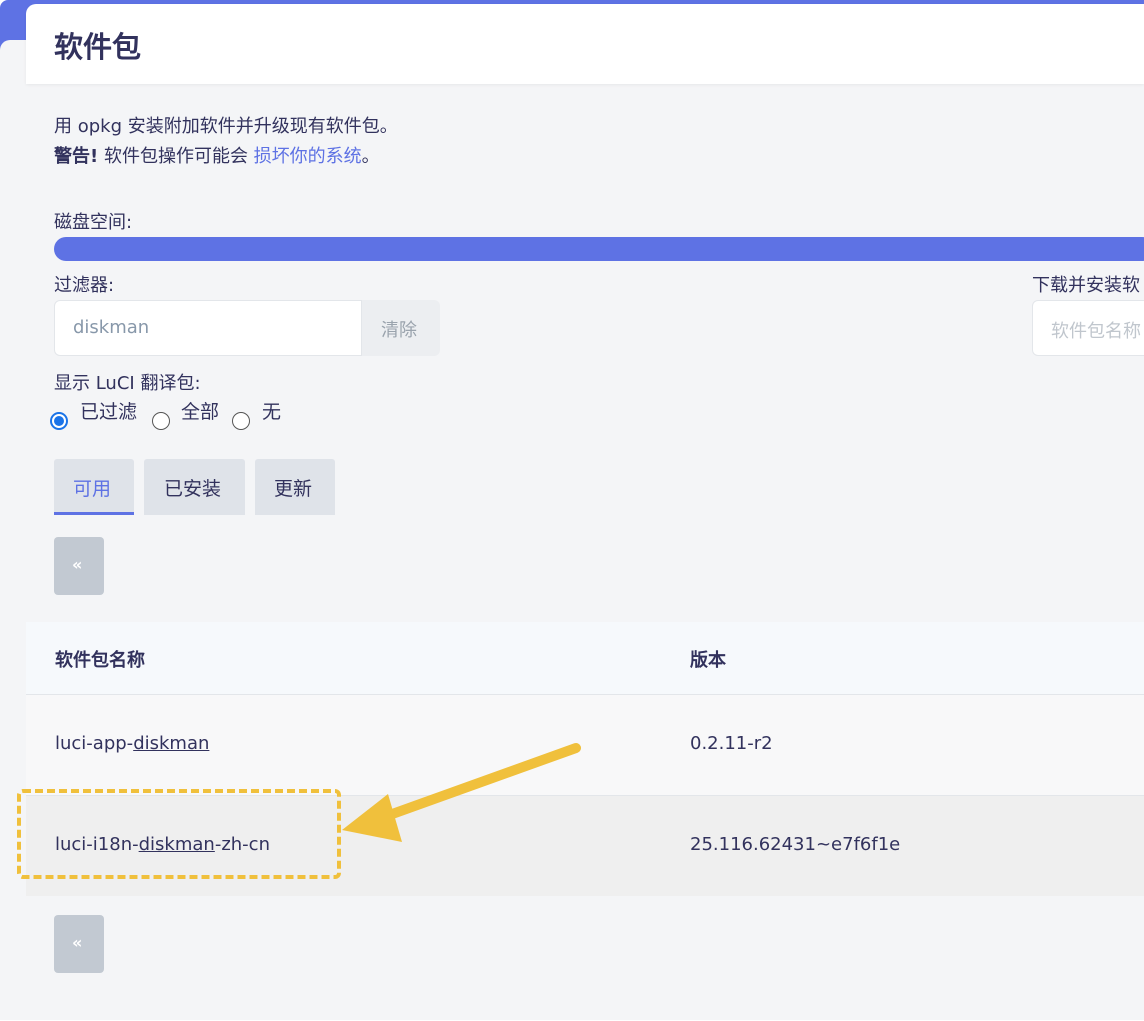  Describe the element at coordinates (200, 412) in the screenshot. I see `radio-all-label: 全部` at that location.